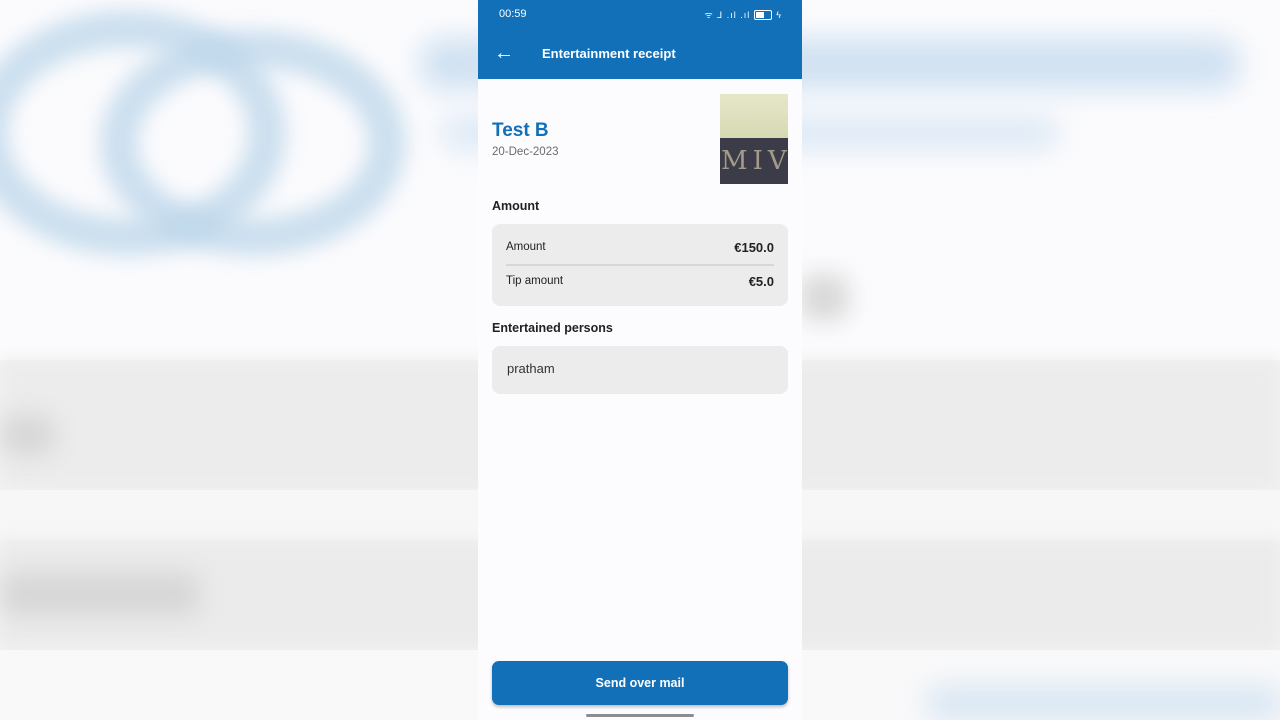  Describe the element at coordinates (513, 14) in the screenshot. I see `status-time: 00:59` at that location.